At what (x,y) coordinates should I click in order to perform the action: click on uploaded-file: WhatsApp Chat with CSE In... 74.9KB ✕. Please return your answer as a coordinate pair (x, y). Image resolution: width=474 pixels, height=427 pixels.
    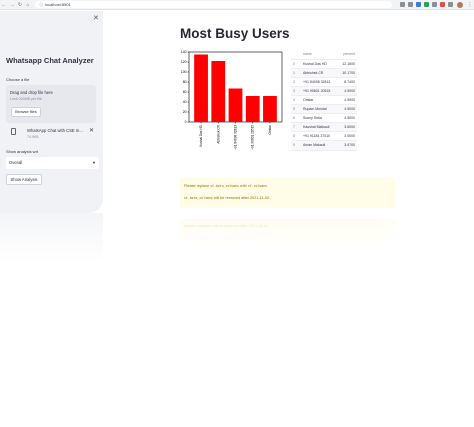
    Looking at the image, I should click on (51, 133).